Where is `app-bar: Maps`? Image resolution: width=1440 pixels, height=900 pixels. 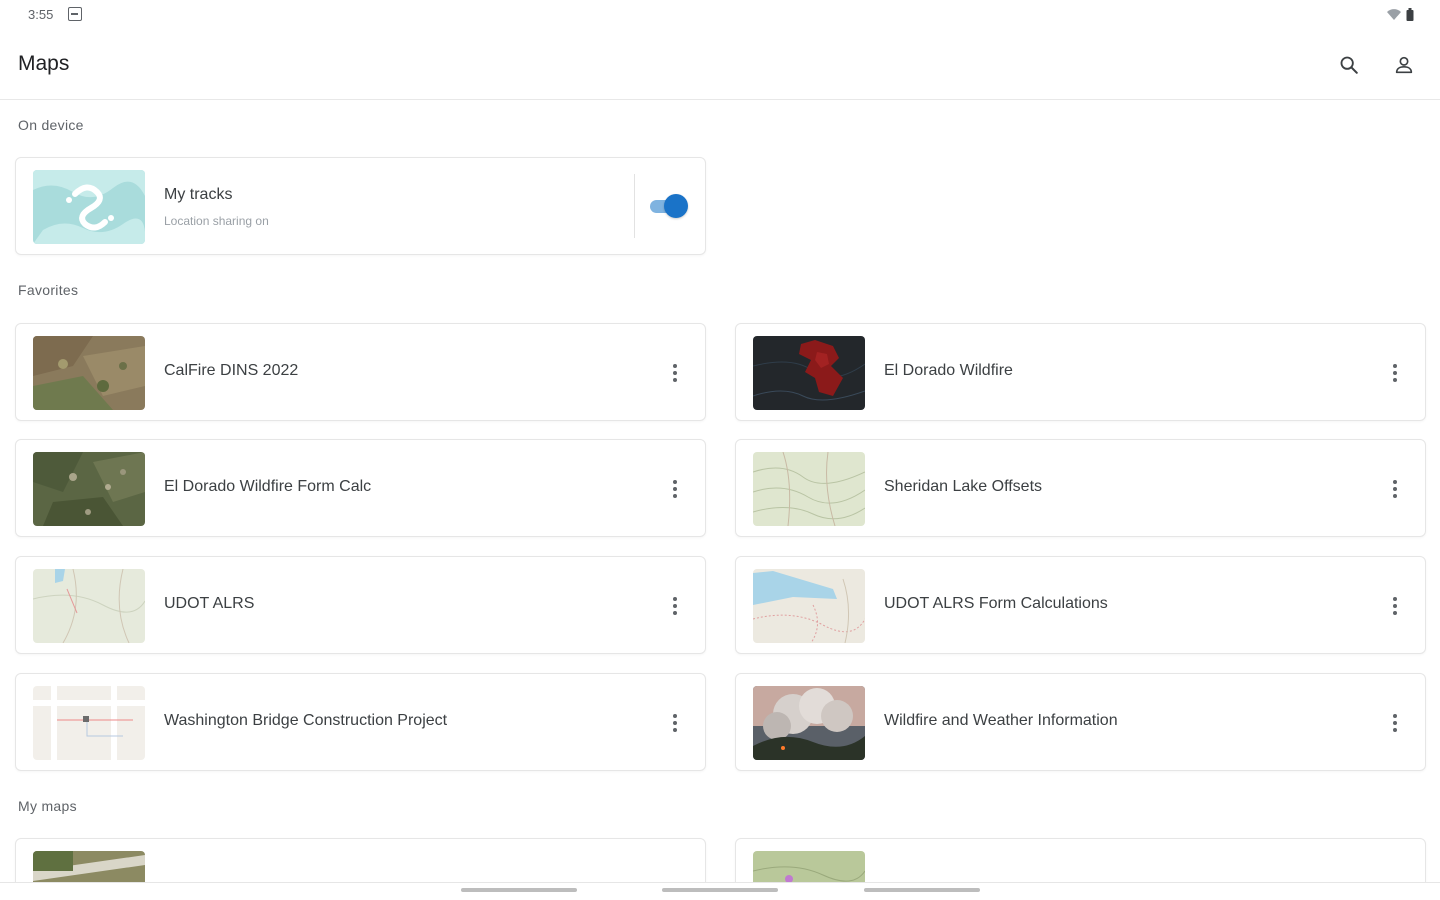
app-bar: Maps is located at coordinates (720, 65).